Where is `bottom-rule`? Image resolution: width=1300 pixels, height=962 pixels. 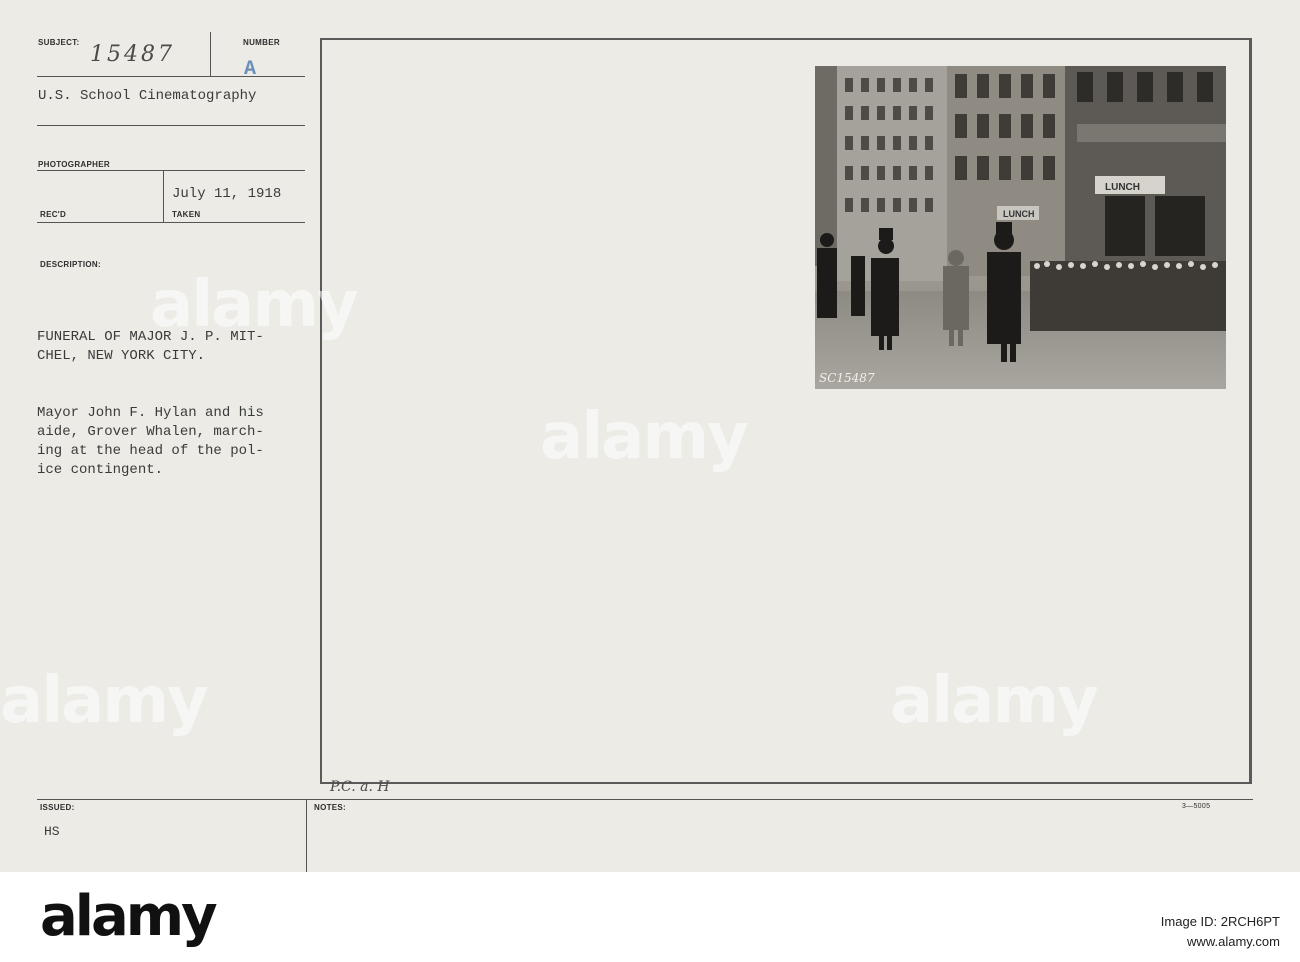 bottom-rule is located at coordinates (645, 799).